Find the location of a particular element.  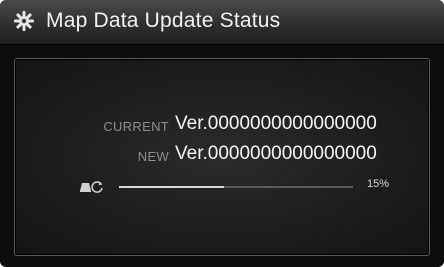

progress-fill is located at coordinates (172, 187).